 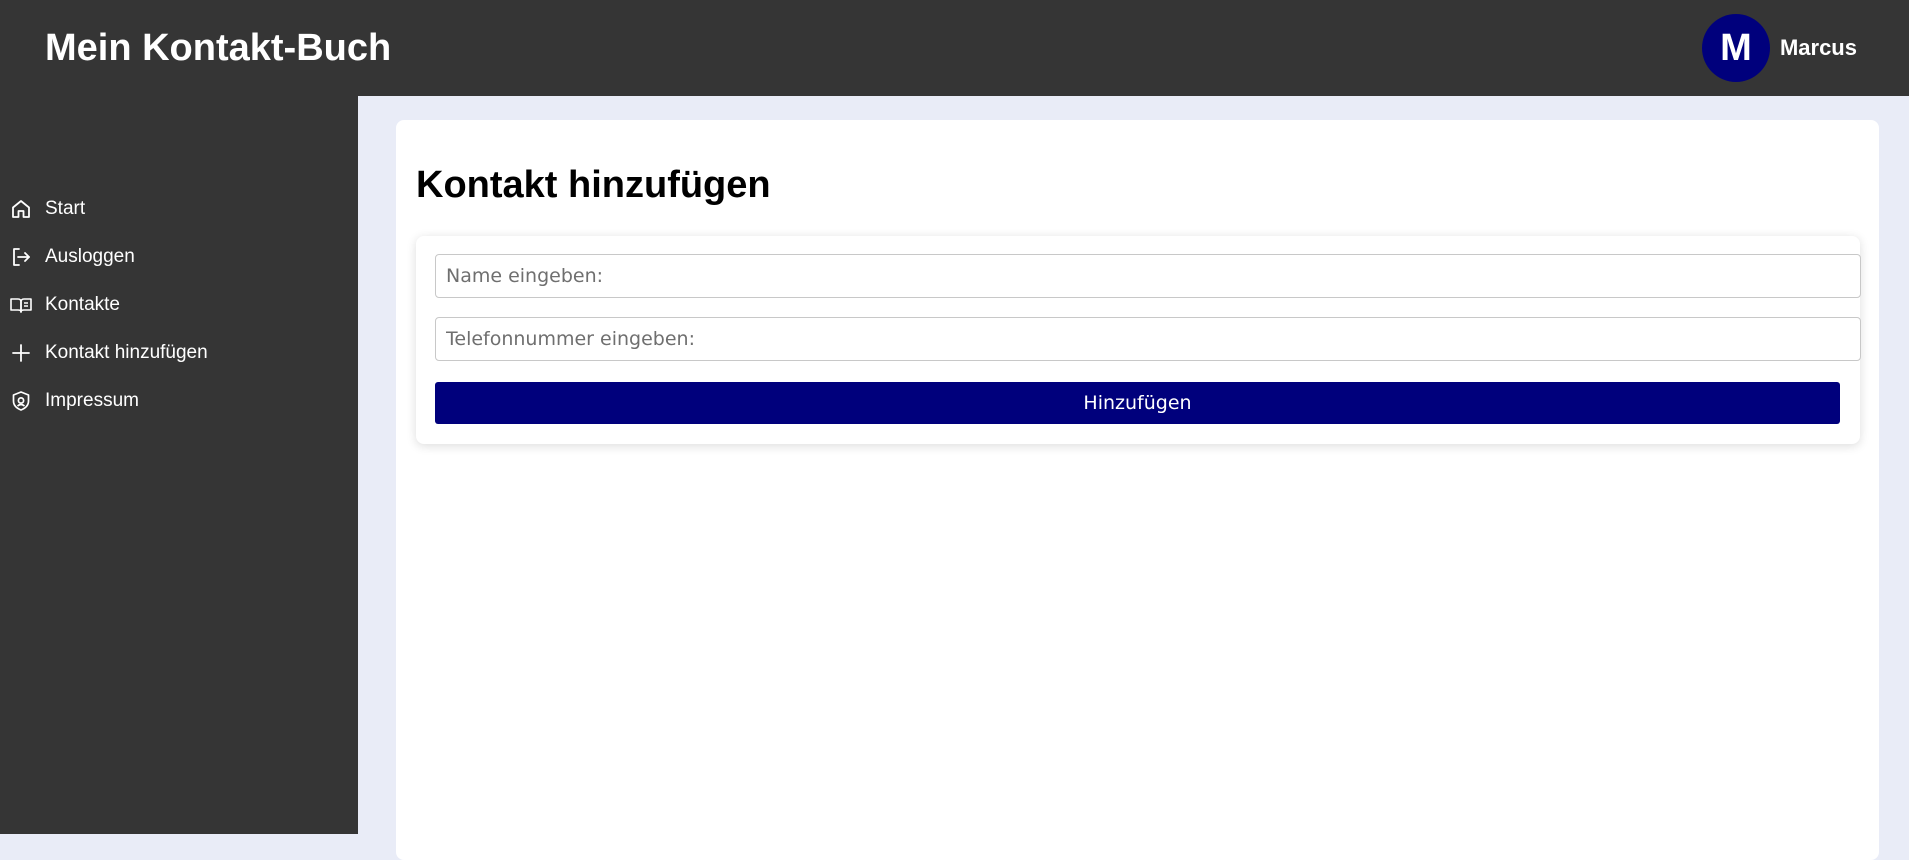 I want to click on sidebar-item-label: Kontakte, so click(x=82, y=304).